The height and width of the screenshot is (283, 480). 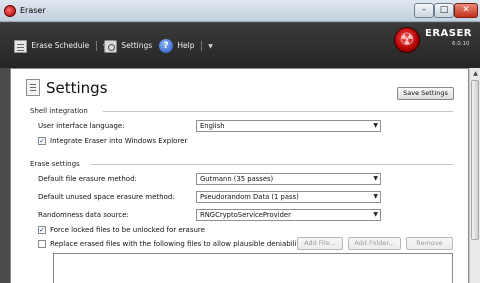 What do you see at coordinates (20, 46) in the screenshot?
I see `schedule-icon` at bounding box center [20, 46].